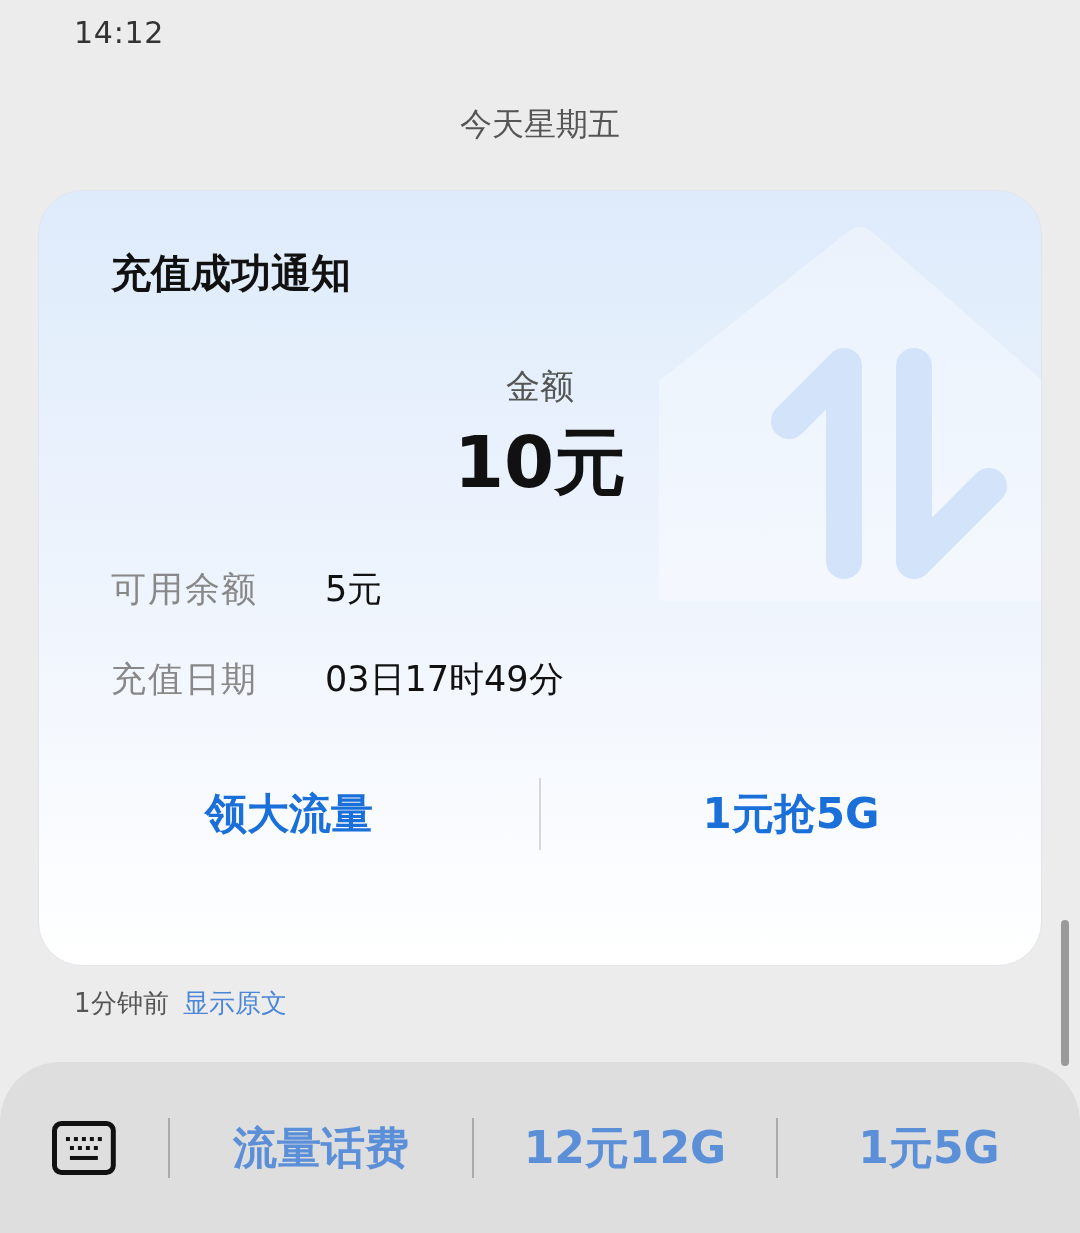  I want to click on message-time: 1分钟前, so click(121, 1003).